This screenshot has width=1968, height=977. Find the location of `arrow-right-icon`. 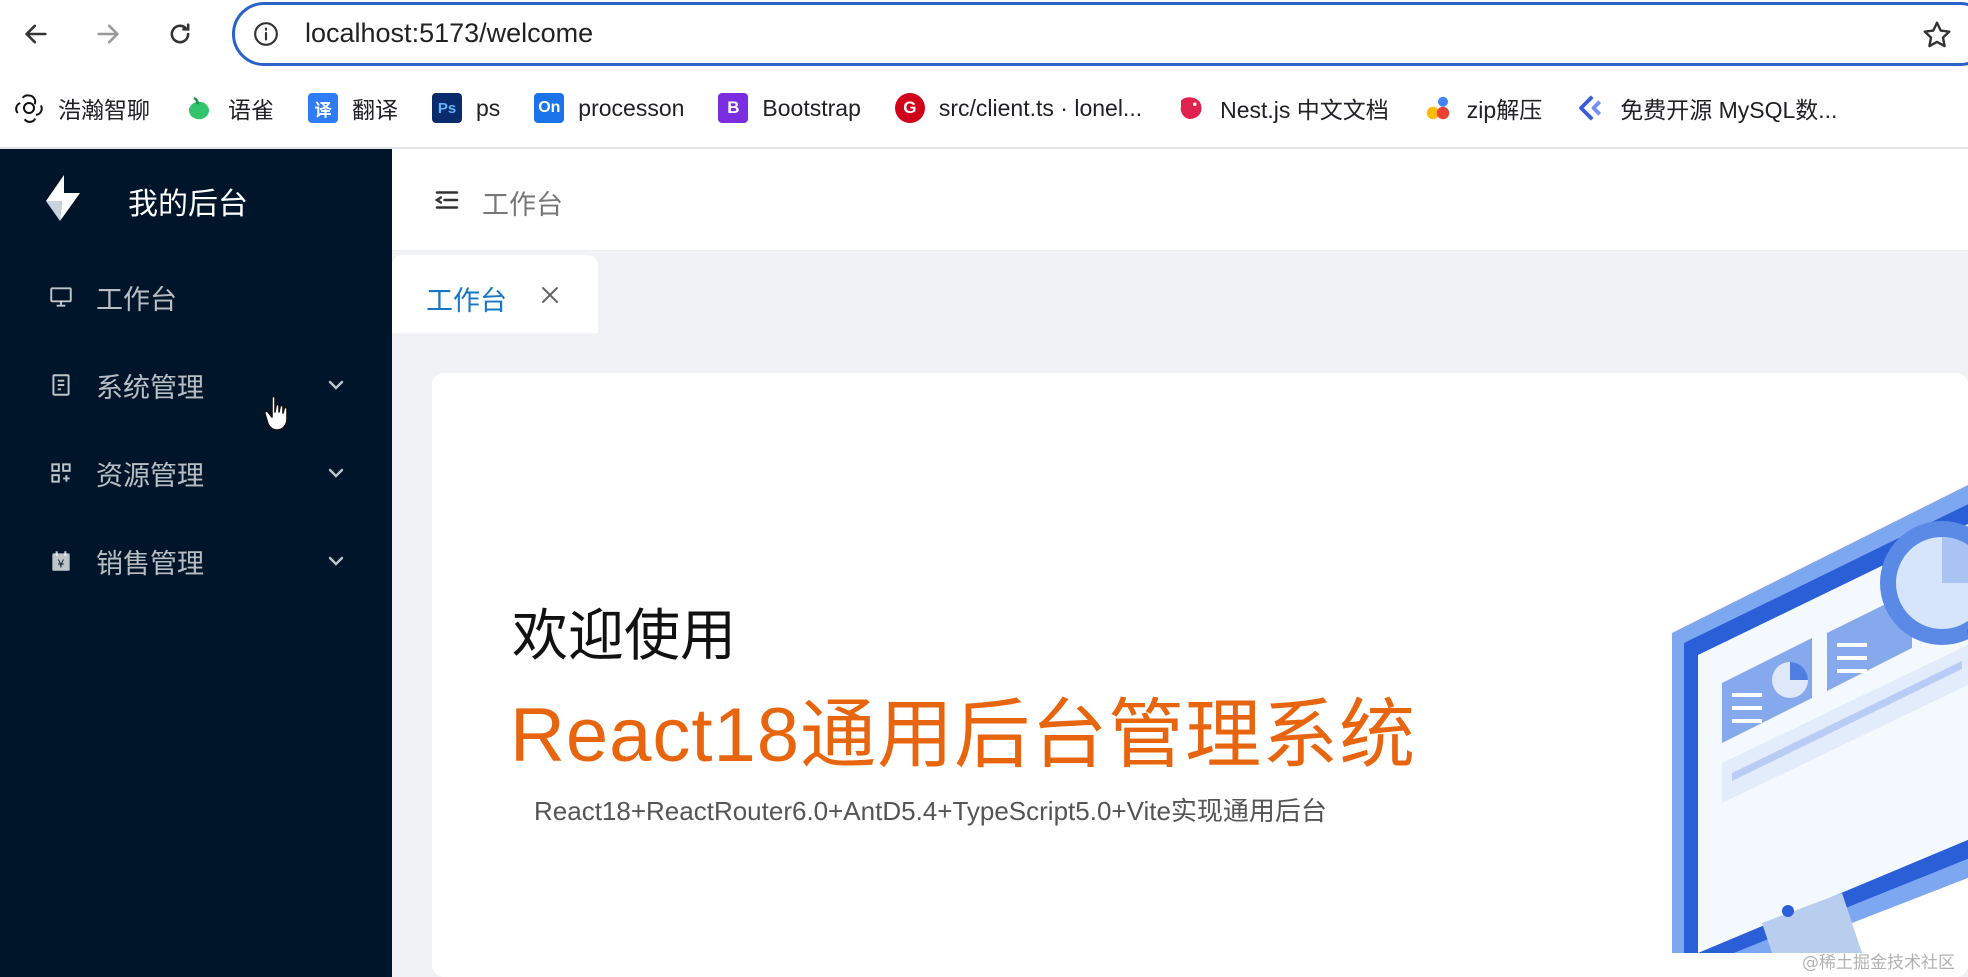

arrow-right-icon is located at coordinates (108, 34).